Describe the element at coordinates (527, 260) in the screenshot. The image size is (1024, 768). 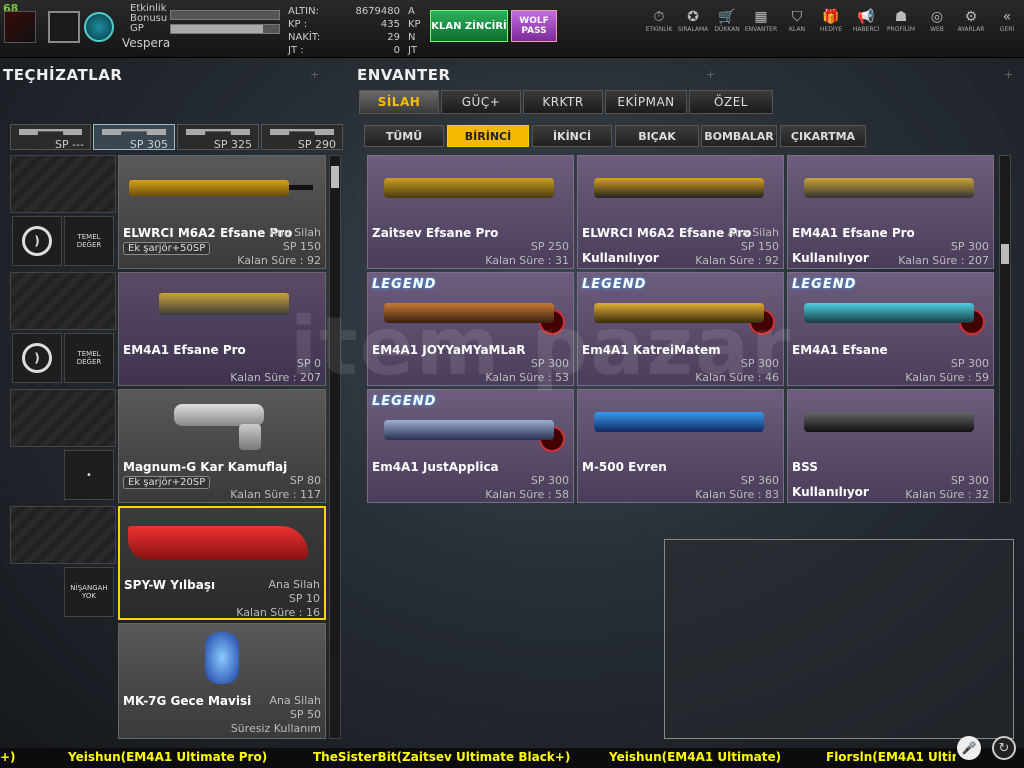
I see `remaining-time: Kalan Süre : 31` at that location.